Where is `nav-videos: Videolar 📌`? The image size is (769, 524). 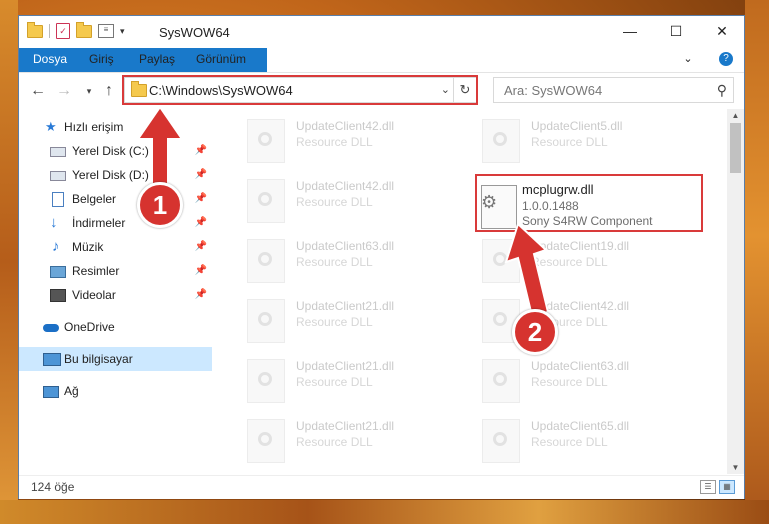 nav-videos: Videolar 📌 is located at coordinates (115, 295).